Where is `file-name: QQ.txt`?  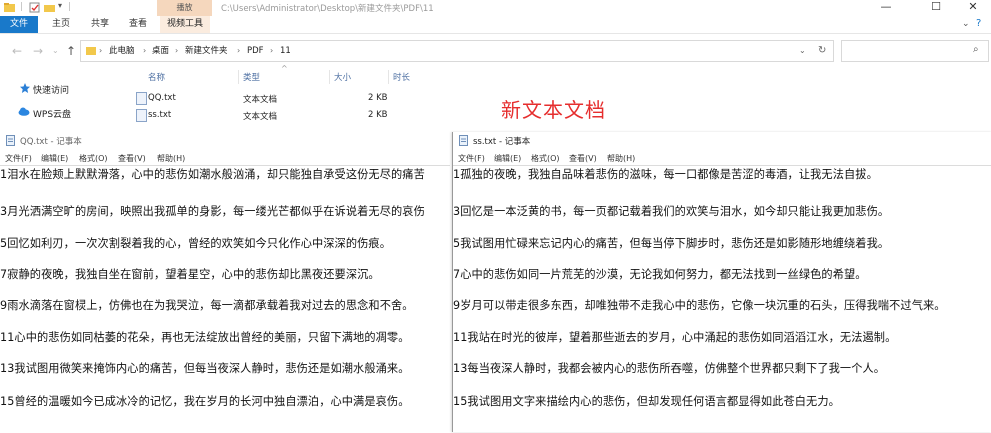
file-name: QQ.txt is located at coordinates (162, 98).